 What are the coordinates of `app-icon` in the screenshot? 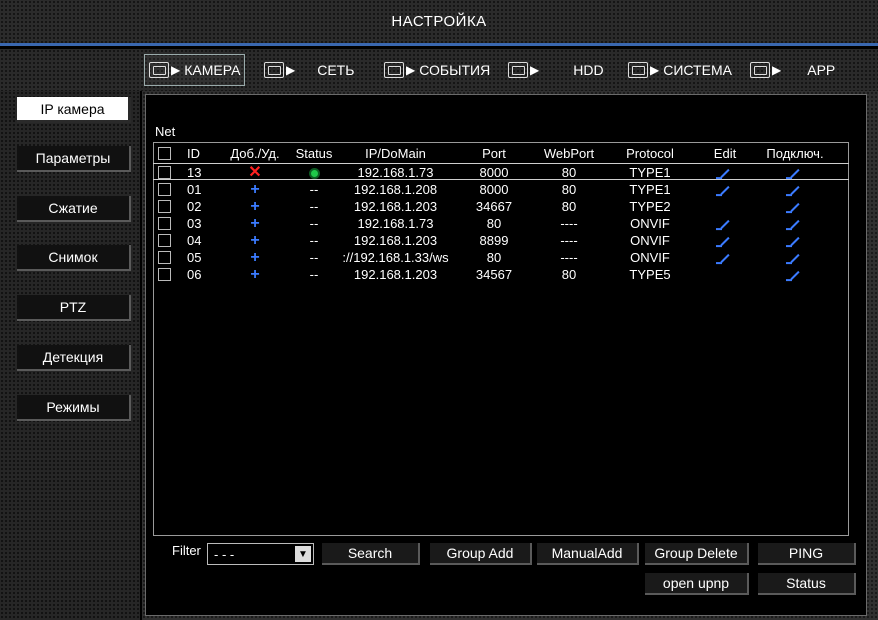 It's located at (760, 70).